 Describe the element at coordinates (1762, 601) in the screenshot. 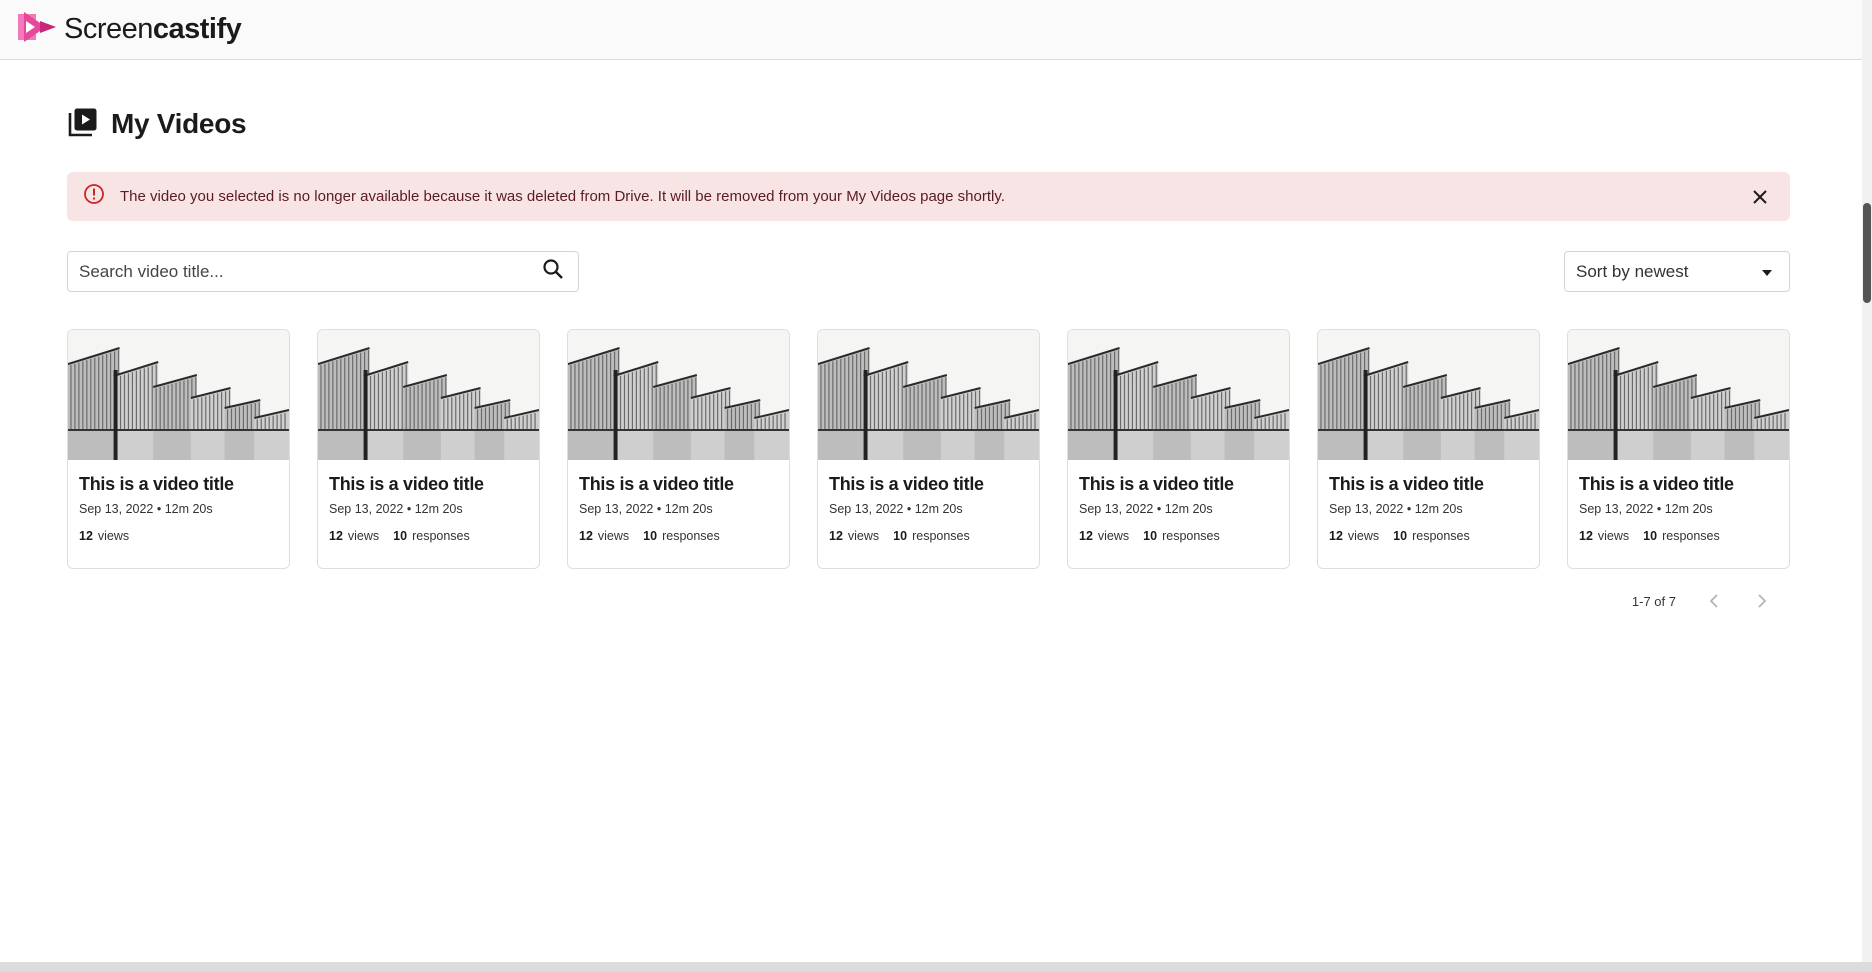

I see `chevron-right-icon` at that location.